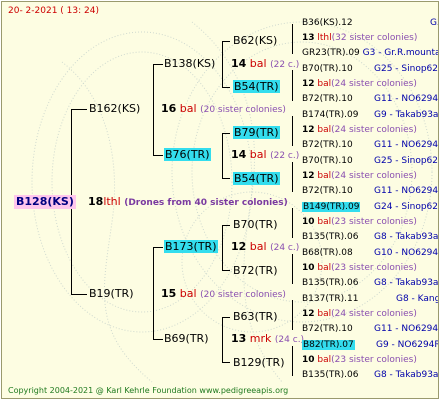 This screenshot has height=401, width=440. Describe the element at coordinates (111, 294) in the screenshot. I see `parent-node: B19(TR)` at that location.